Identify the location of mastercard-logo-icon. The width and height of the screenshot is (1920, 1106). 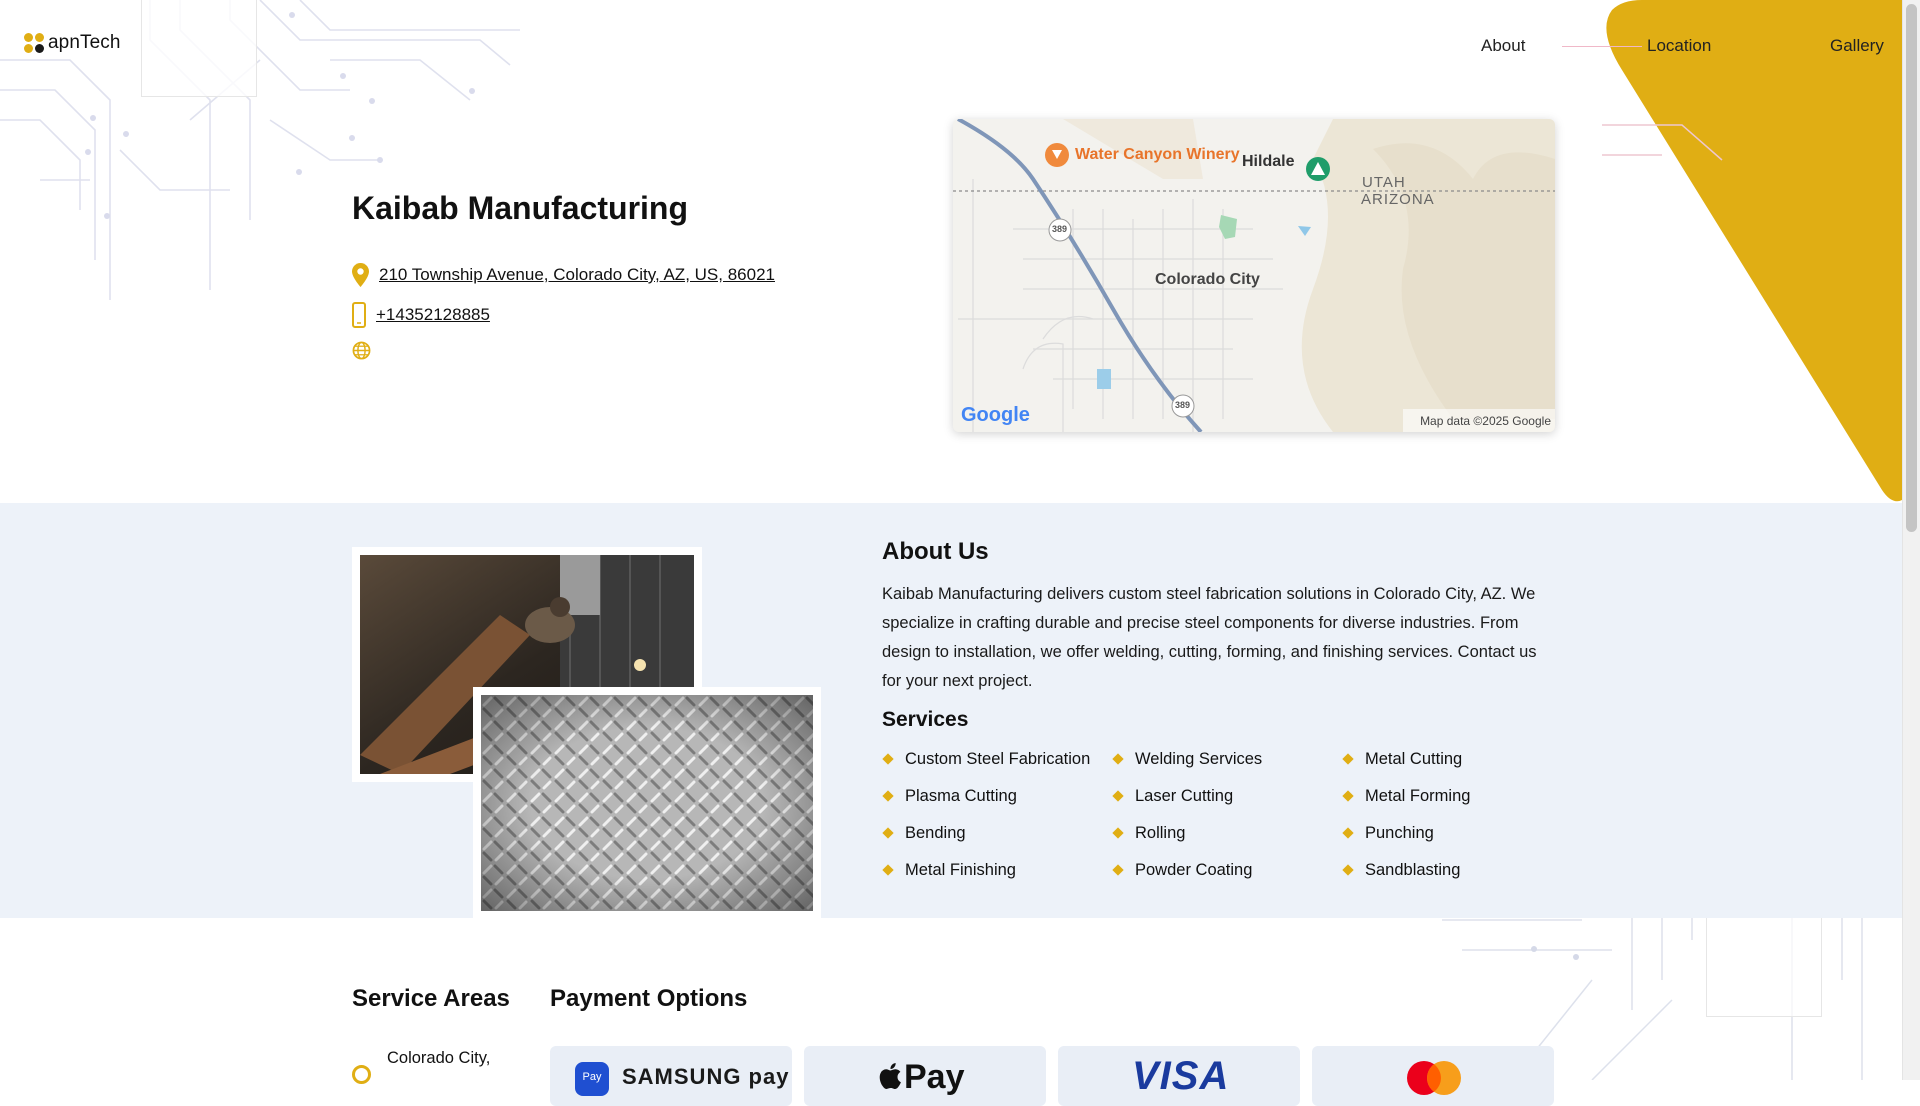
(1434, 1078).